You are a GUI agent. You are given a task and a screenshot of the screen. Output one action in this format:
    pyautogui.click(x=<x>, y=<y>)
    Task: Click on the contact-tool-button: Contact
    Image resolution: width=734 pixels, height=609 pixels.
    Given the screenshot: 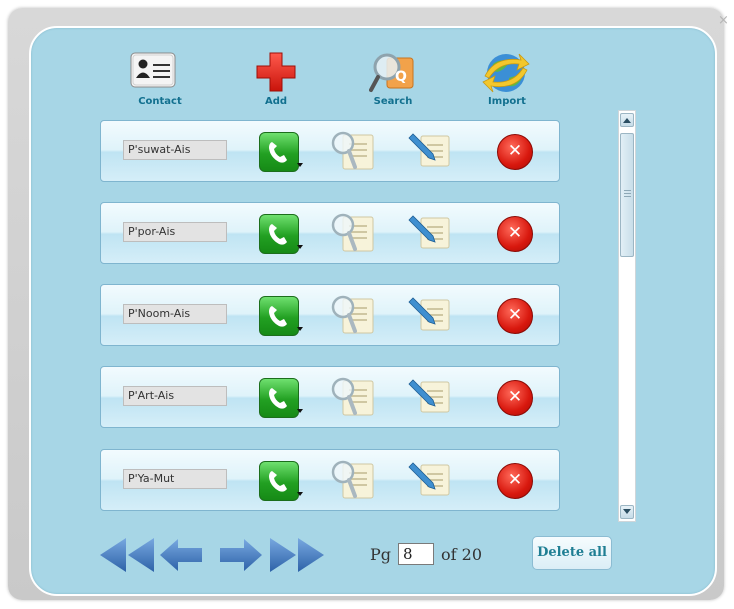 What is the action you would take?
    pyautogui.click(x=160, y=80)
    